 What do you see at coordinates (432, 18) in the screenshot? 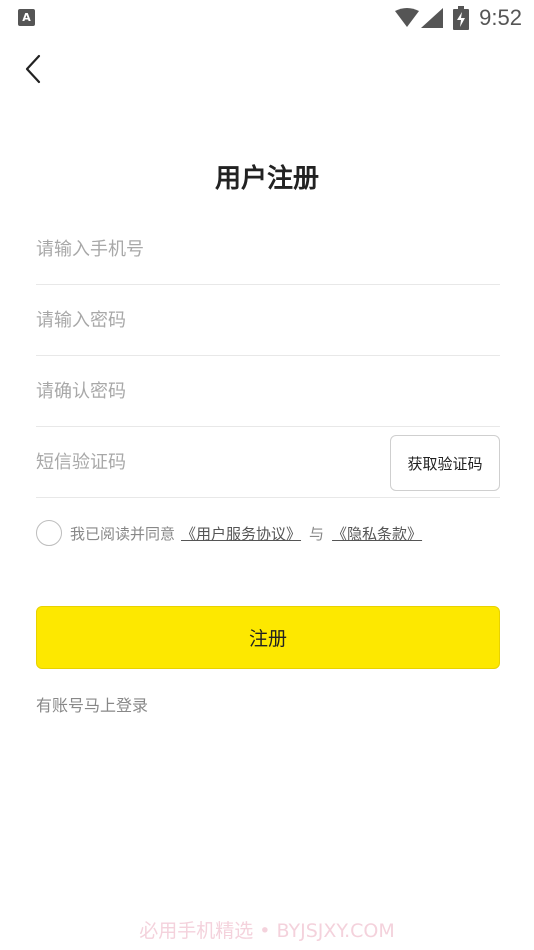
I see `cell-signal-icon` at bounding box center [432, 18].